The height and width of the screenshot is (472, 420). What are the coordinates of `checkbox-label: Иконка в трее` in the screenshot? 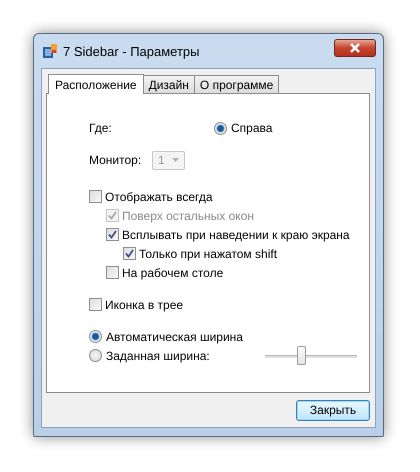 It's located at (144, 305).